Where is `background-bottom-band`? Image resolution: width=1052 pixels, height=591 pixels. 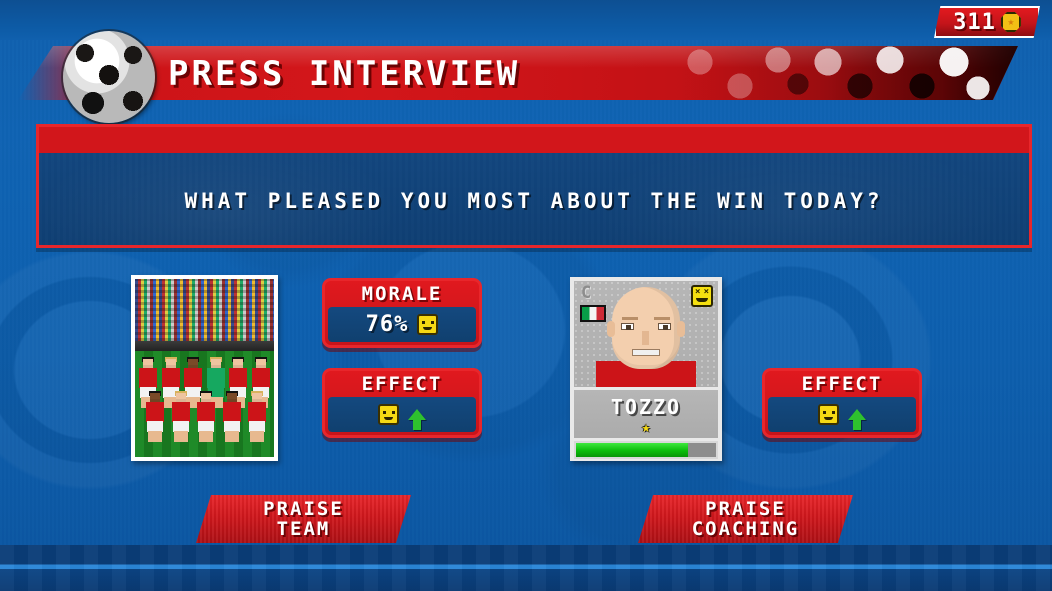
background-bottom-band is located at coordinates (526, 568).